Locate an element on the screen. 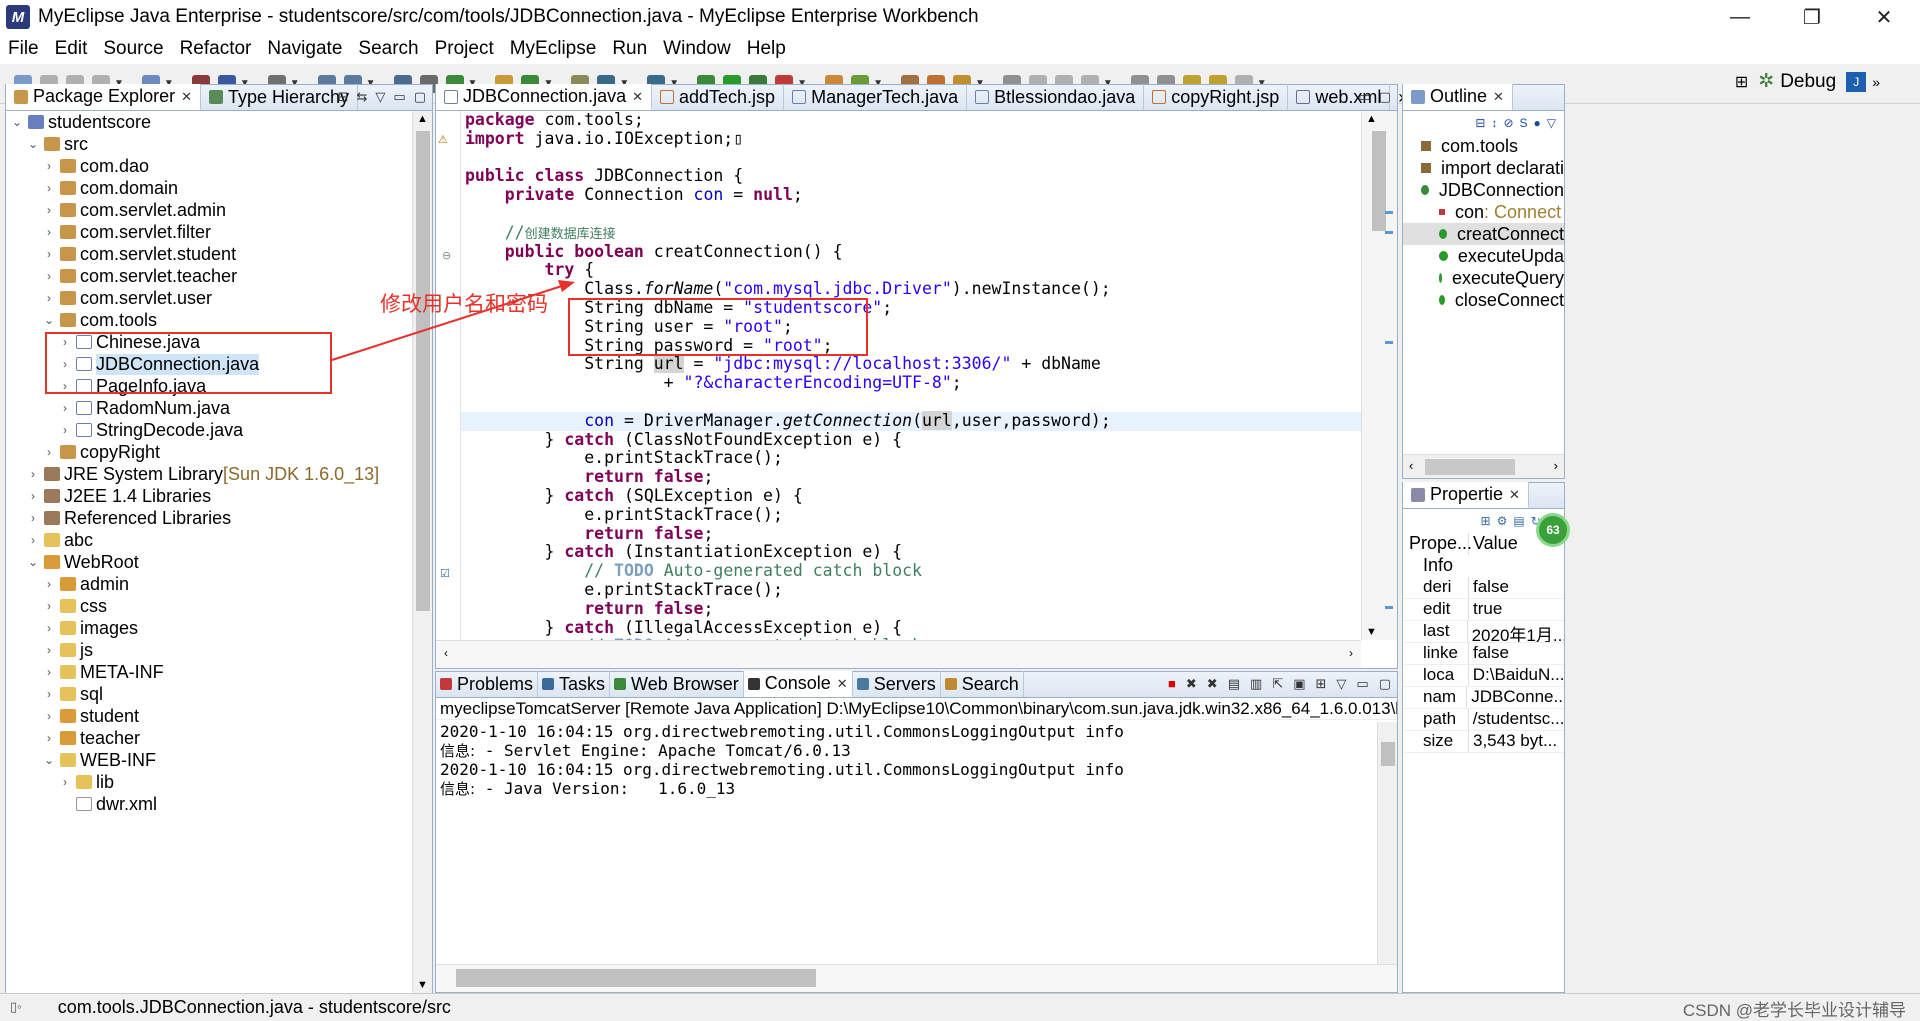 The width and height of the screenshot is (1920, 1021). watermark: CSDN @老学长毕业设计辅导 is located at coordinates (1794, 1010).